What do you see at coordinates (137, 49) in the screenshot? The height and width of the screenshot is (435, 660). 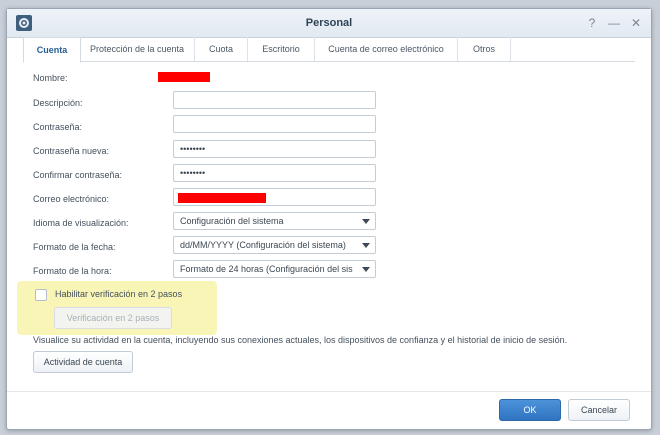 I see `tab-proteccion-cuenta: Protección de la cuenta` at bounding box center [137, 49].